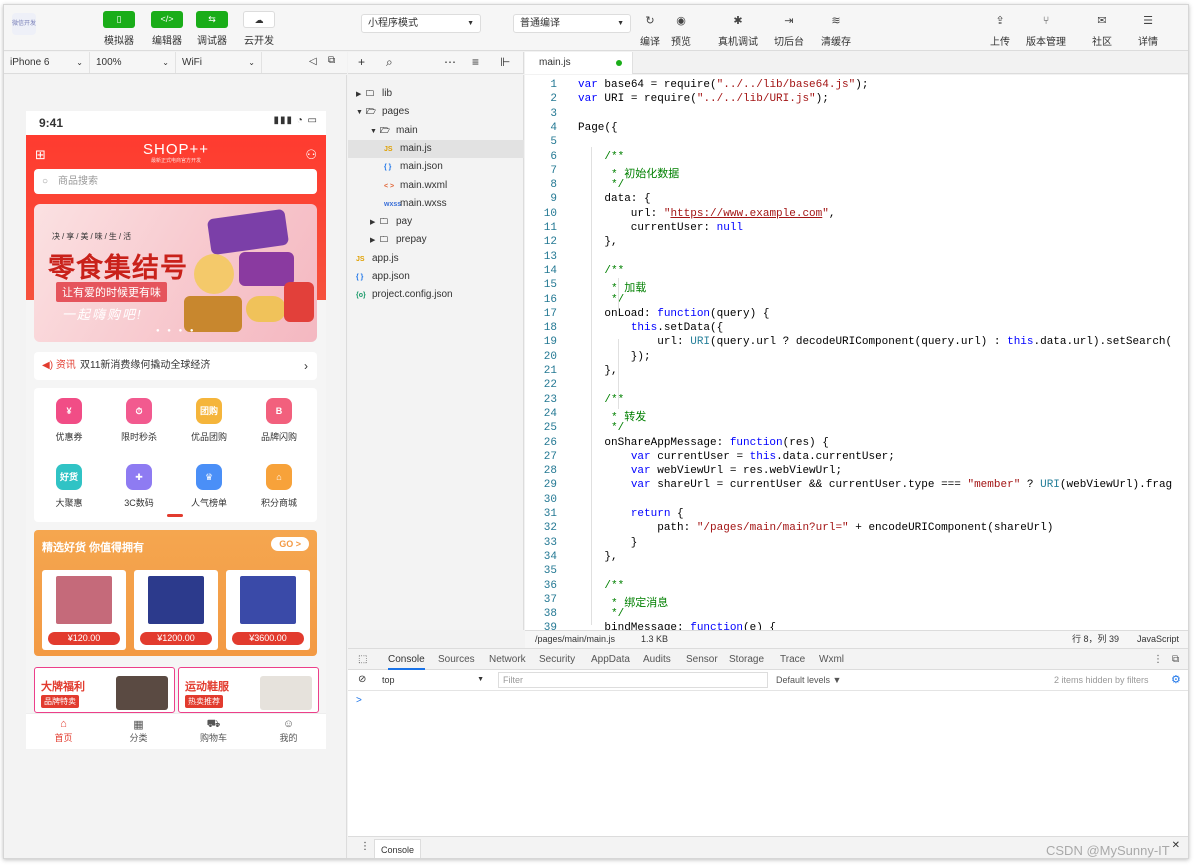 The image size is (1201, 868). What do you see at coordinates (69, 486) in the screenshot?
I see `grid-item: 好货 大聚惠` at bounding box center [69, 486].